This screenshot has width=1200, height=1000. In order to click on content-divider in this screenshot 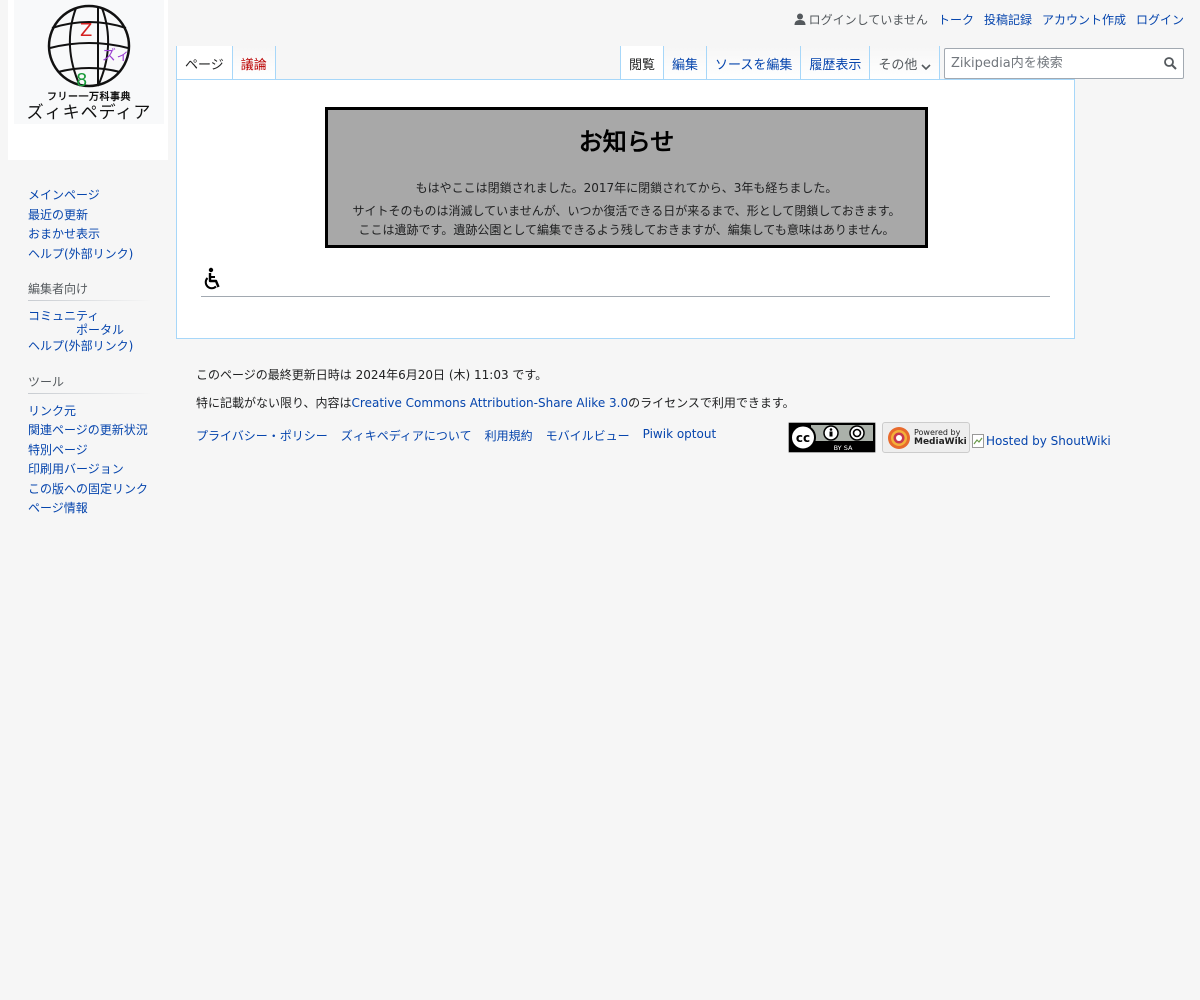, I will do `click(625, 296)`.